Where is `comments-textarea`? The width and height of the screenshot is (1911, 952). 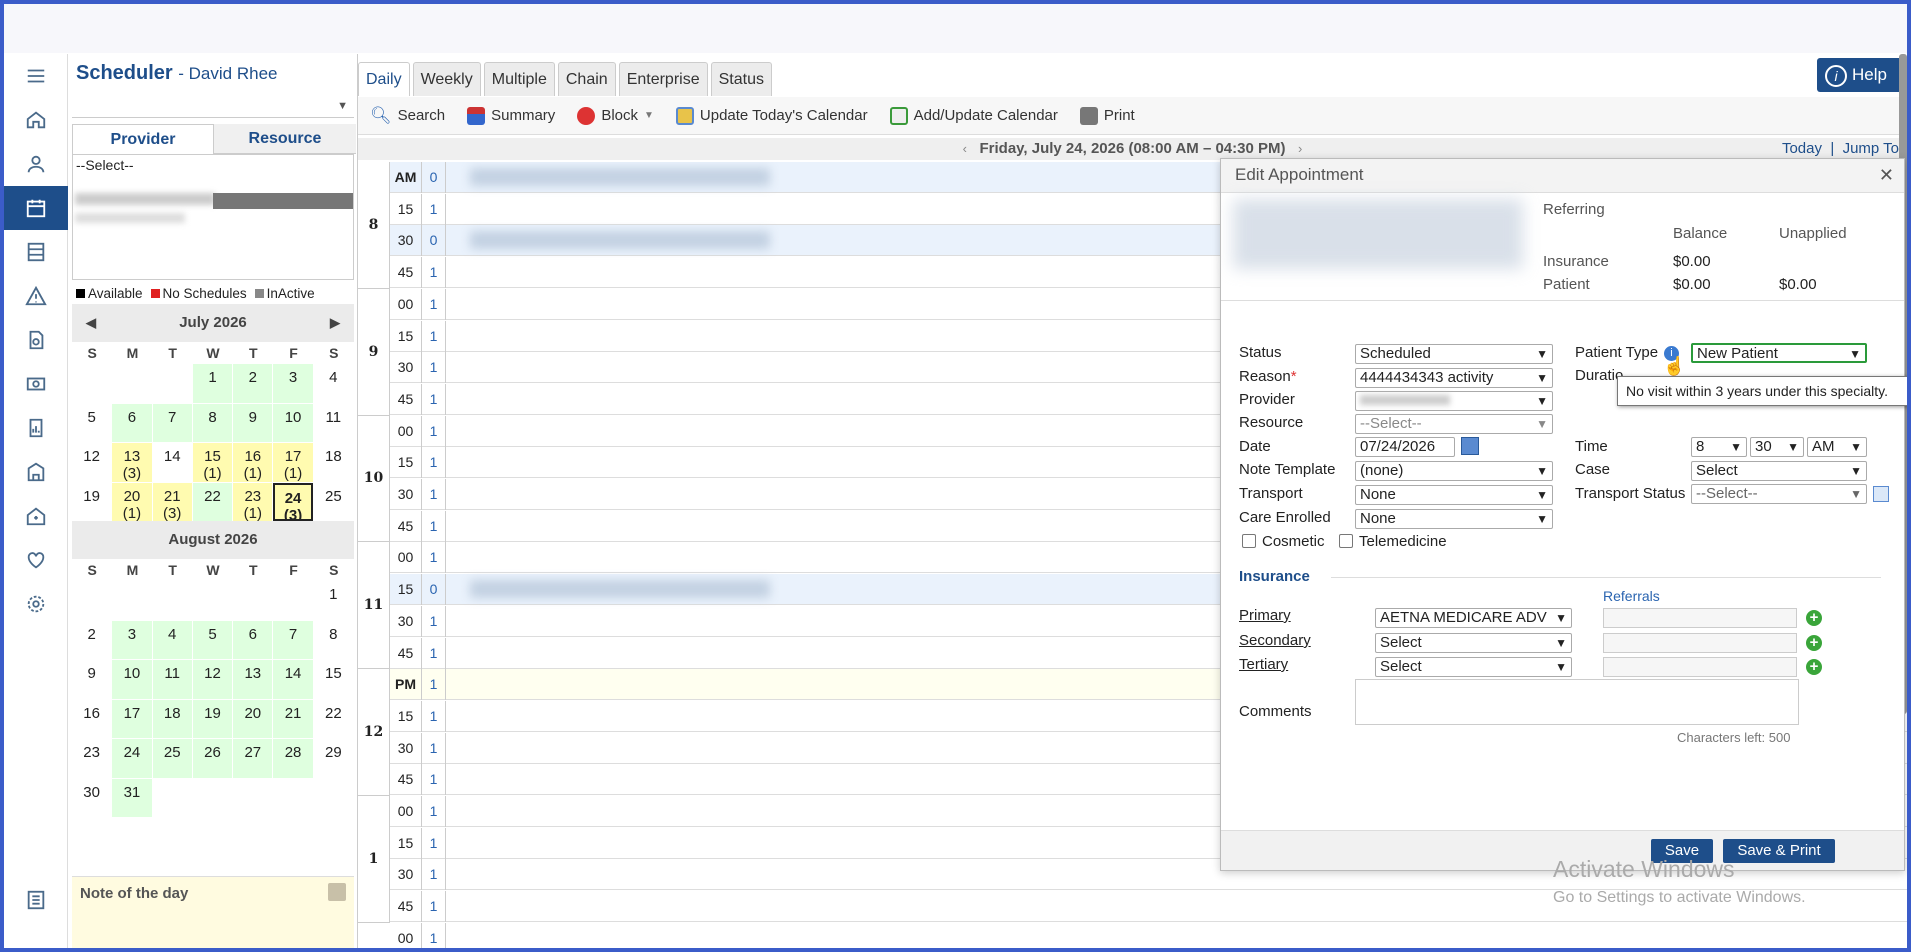 comments-textarea is located at coordinates (1577, 702).